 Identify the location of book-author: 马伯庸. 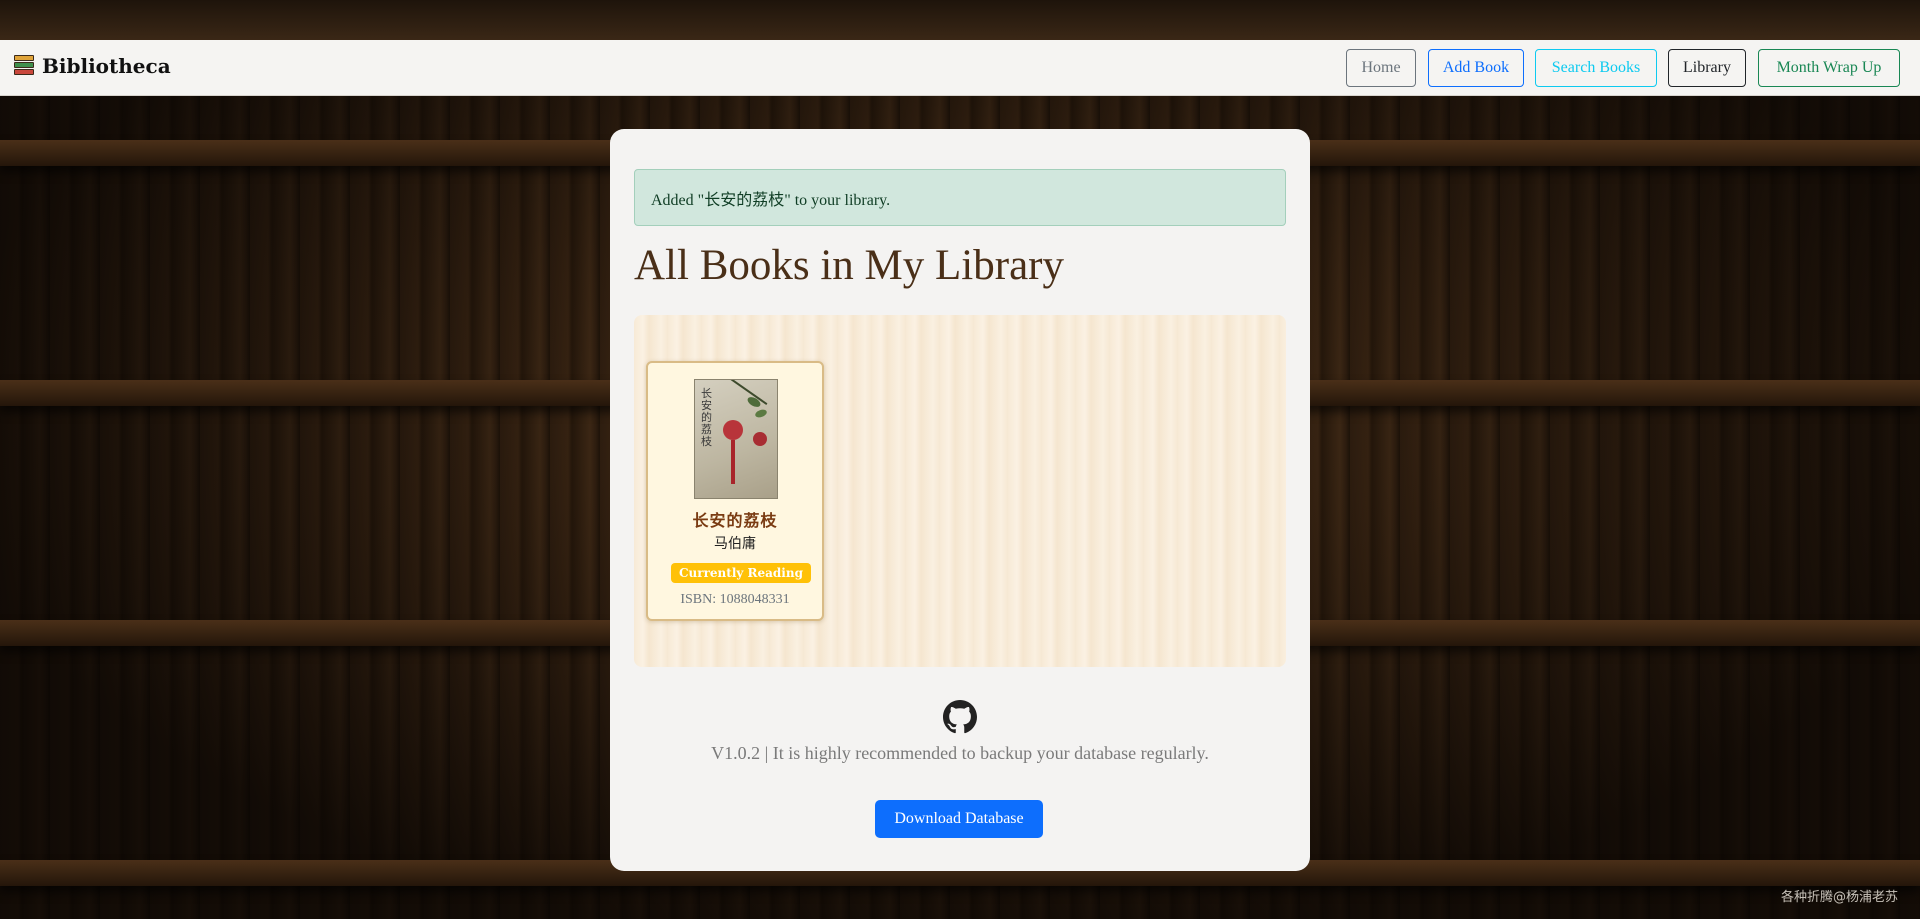
(735, 544).